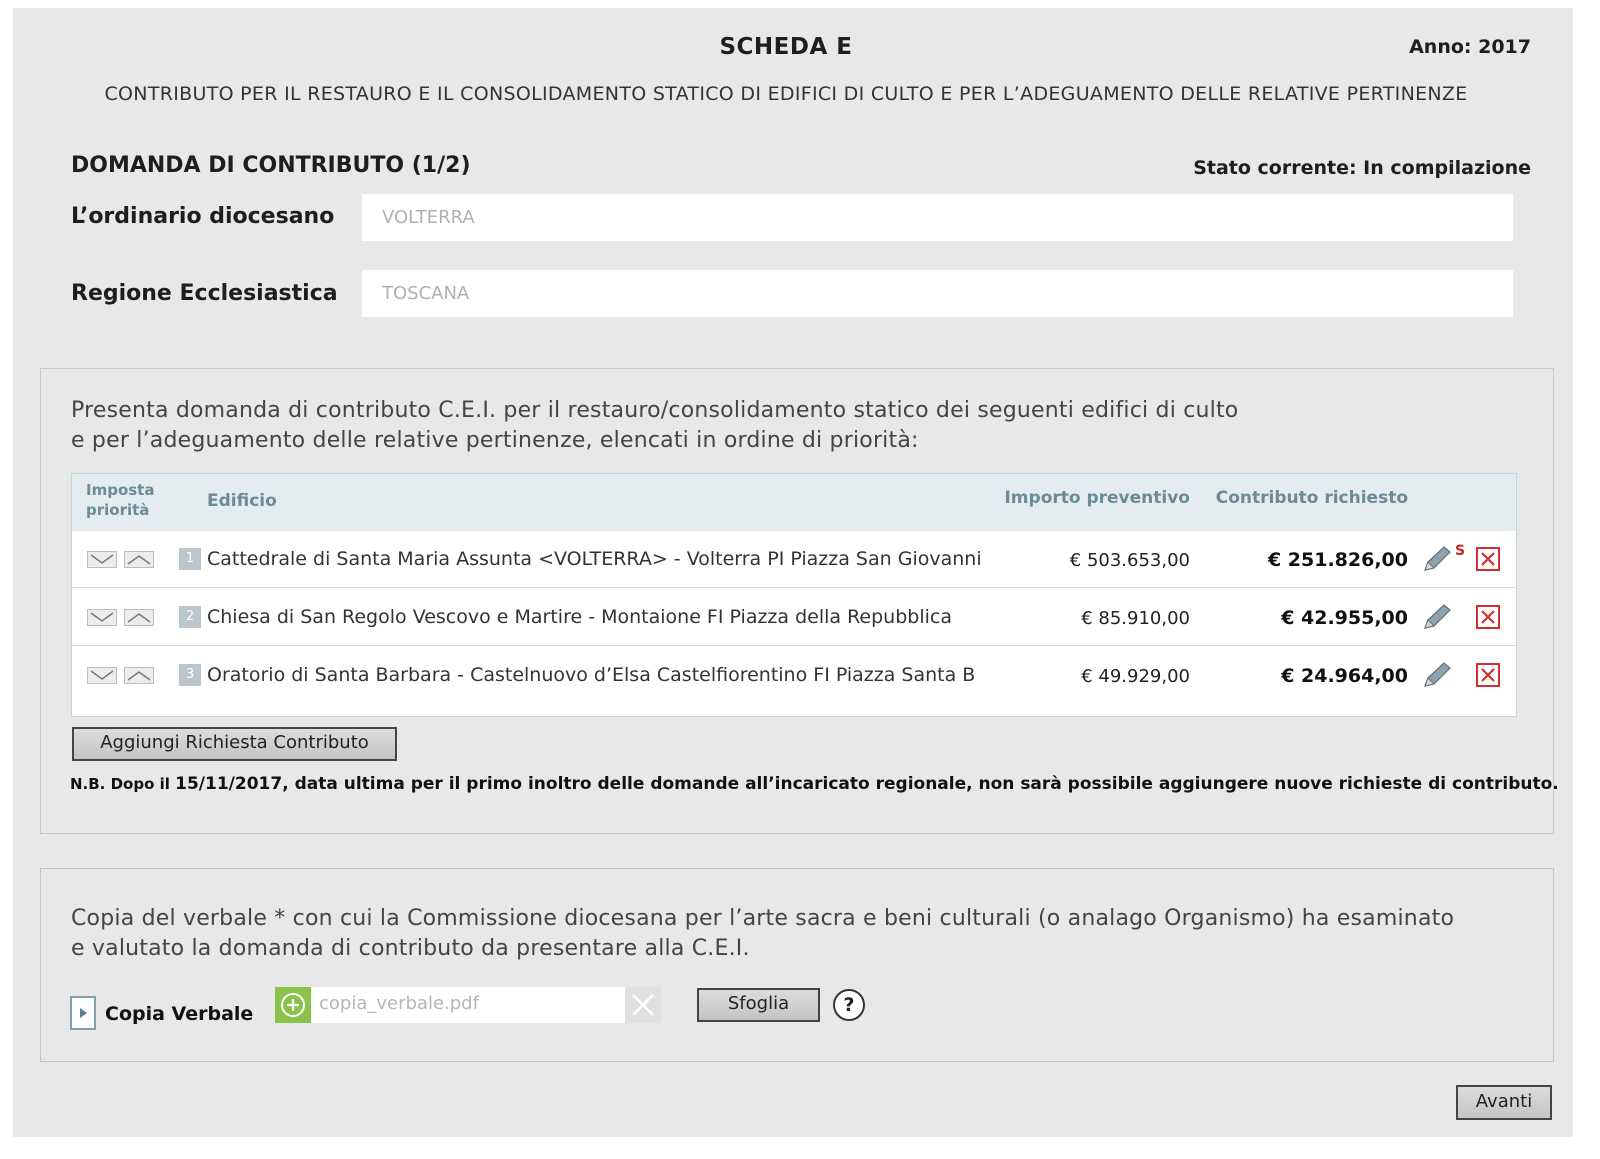  Describe the element at coordinates (1135, 618) in the screenshot. I see `importo-value: € 85.910,00` at that location.